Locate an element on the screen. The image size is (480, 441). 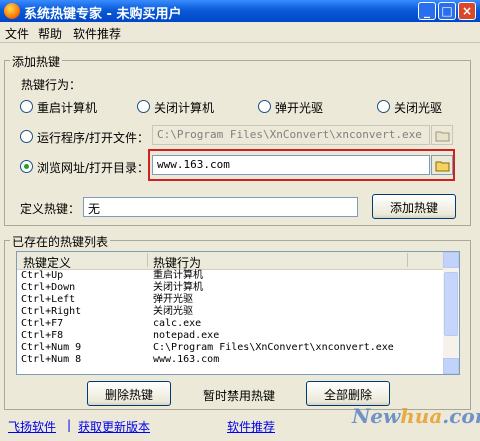
column-action: 热键行为 is located at coordinates (177, 262).